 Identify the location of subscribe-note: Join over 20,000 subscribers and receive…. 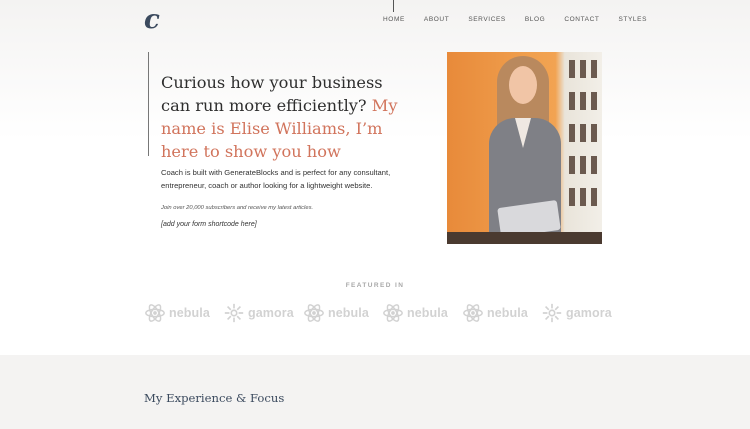
(237, 208).